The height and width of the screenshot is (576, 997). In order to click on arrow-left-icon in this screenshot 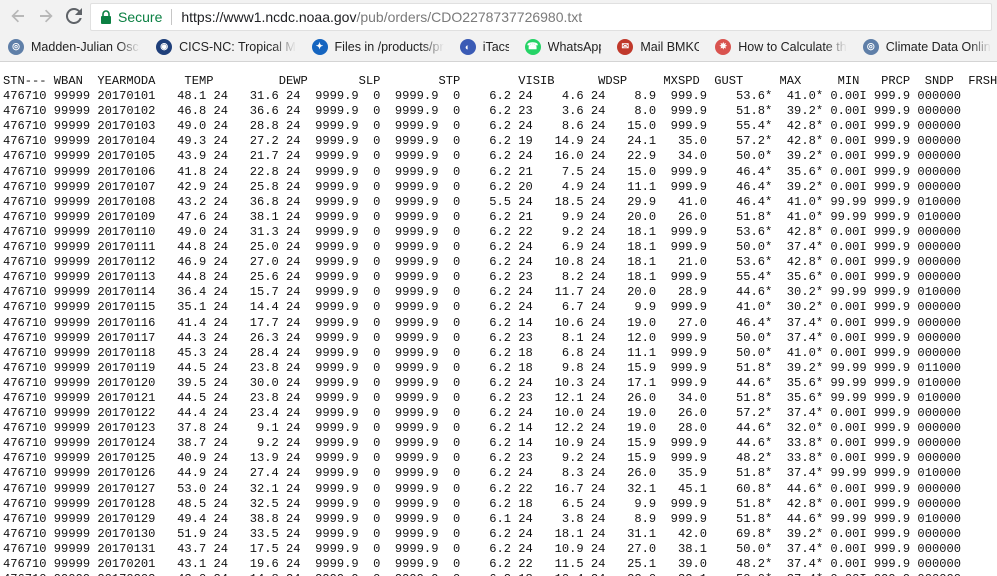, I will do `click(17, 16)`.